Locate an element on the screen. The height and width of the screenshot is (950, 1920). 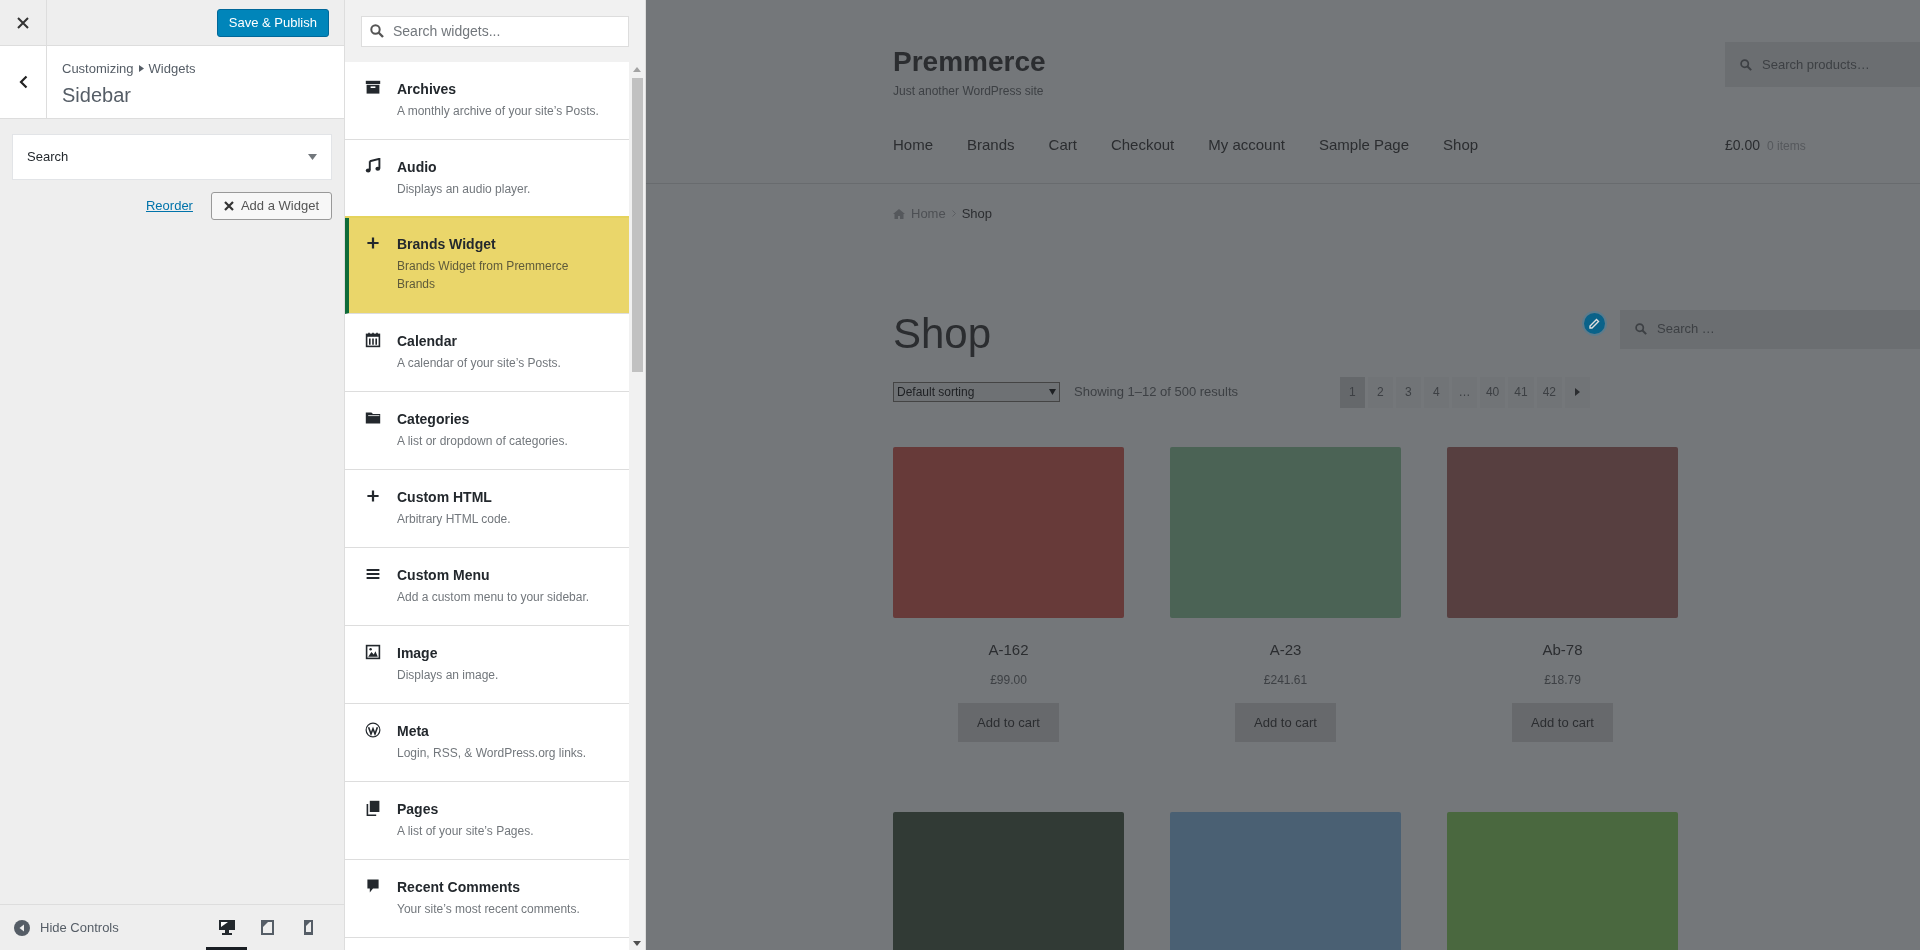
widget-header: Search is located at coordinates (172, 157).